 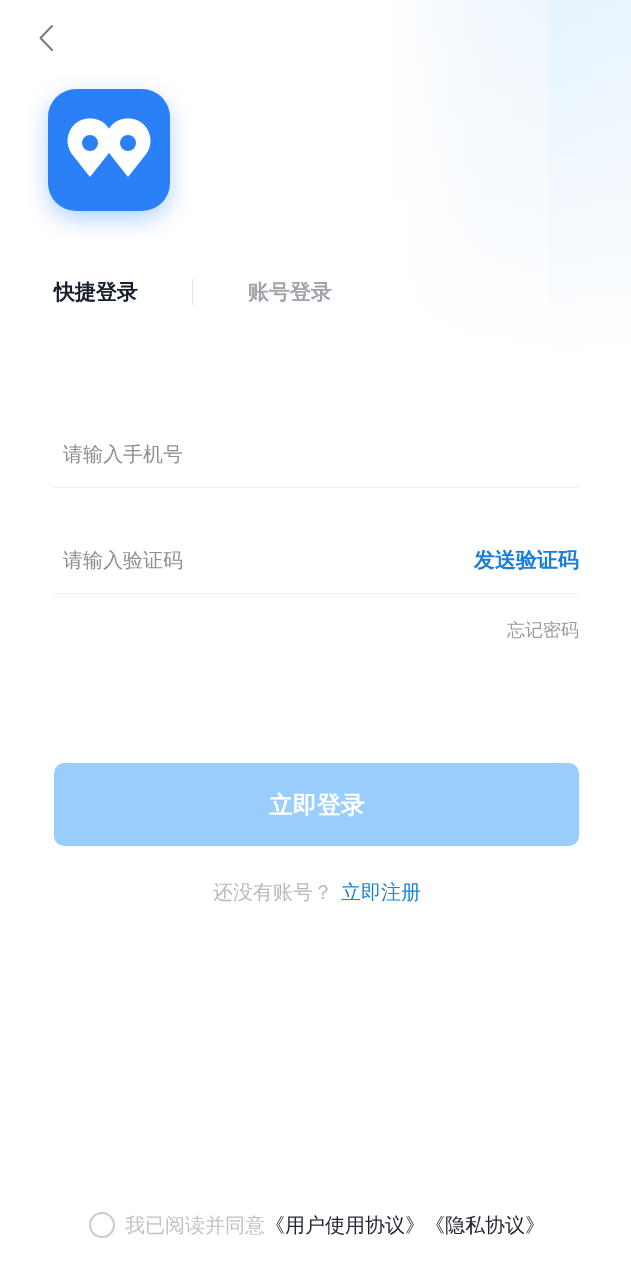 What do you see at coordinates (526, 559) in the screenshot?
I see `send-code-button: 发送验证码` at bounding box center [526, 559].